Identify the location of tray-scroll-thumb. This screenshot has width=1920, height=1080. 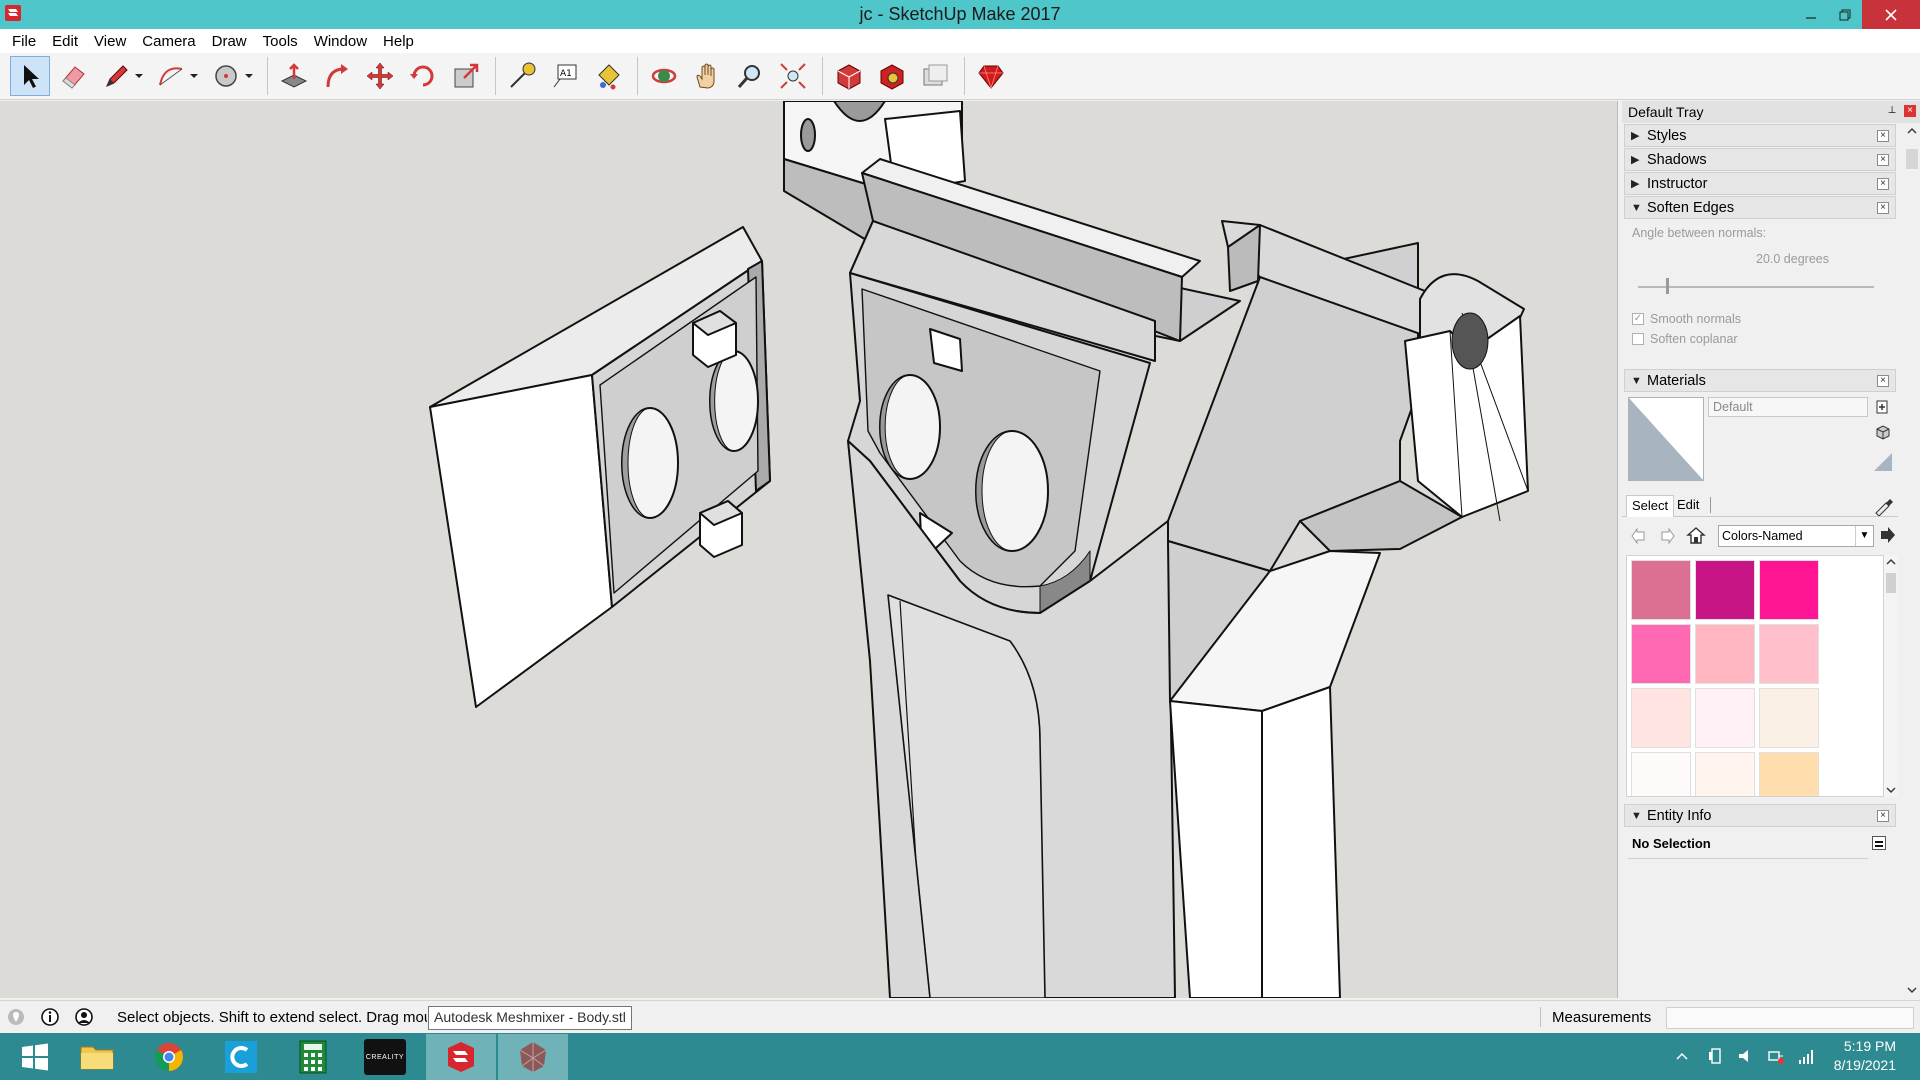
(1912, 159).